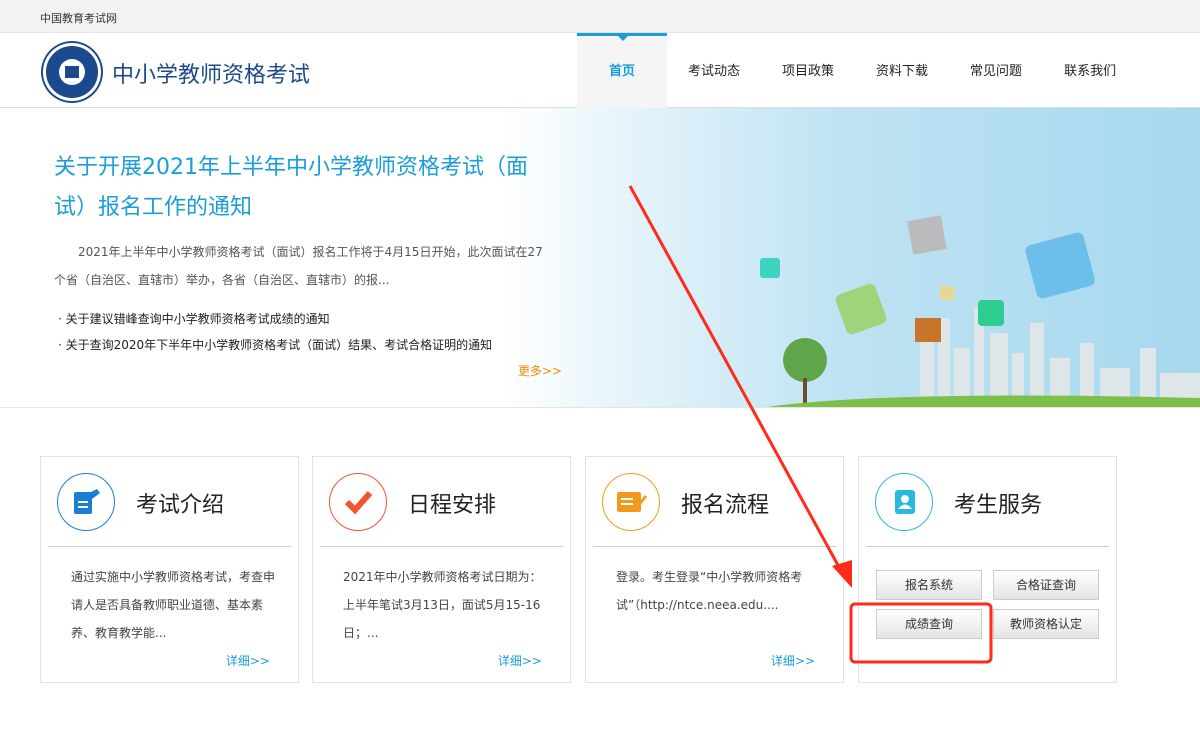 Image resolution: width=1200 pixels, height=730 pixels. I want to click on card-title: 考试介绍, so click(180, 505).